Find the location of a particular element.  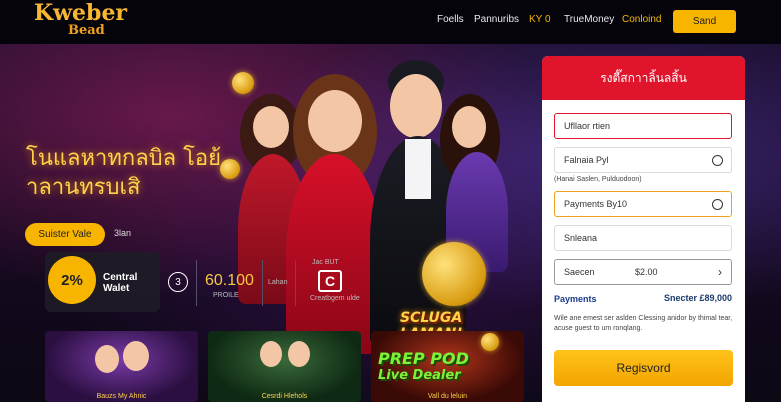

play-icon is located at coordinates (717, 160).